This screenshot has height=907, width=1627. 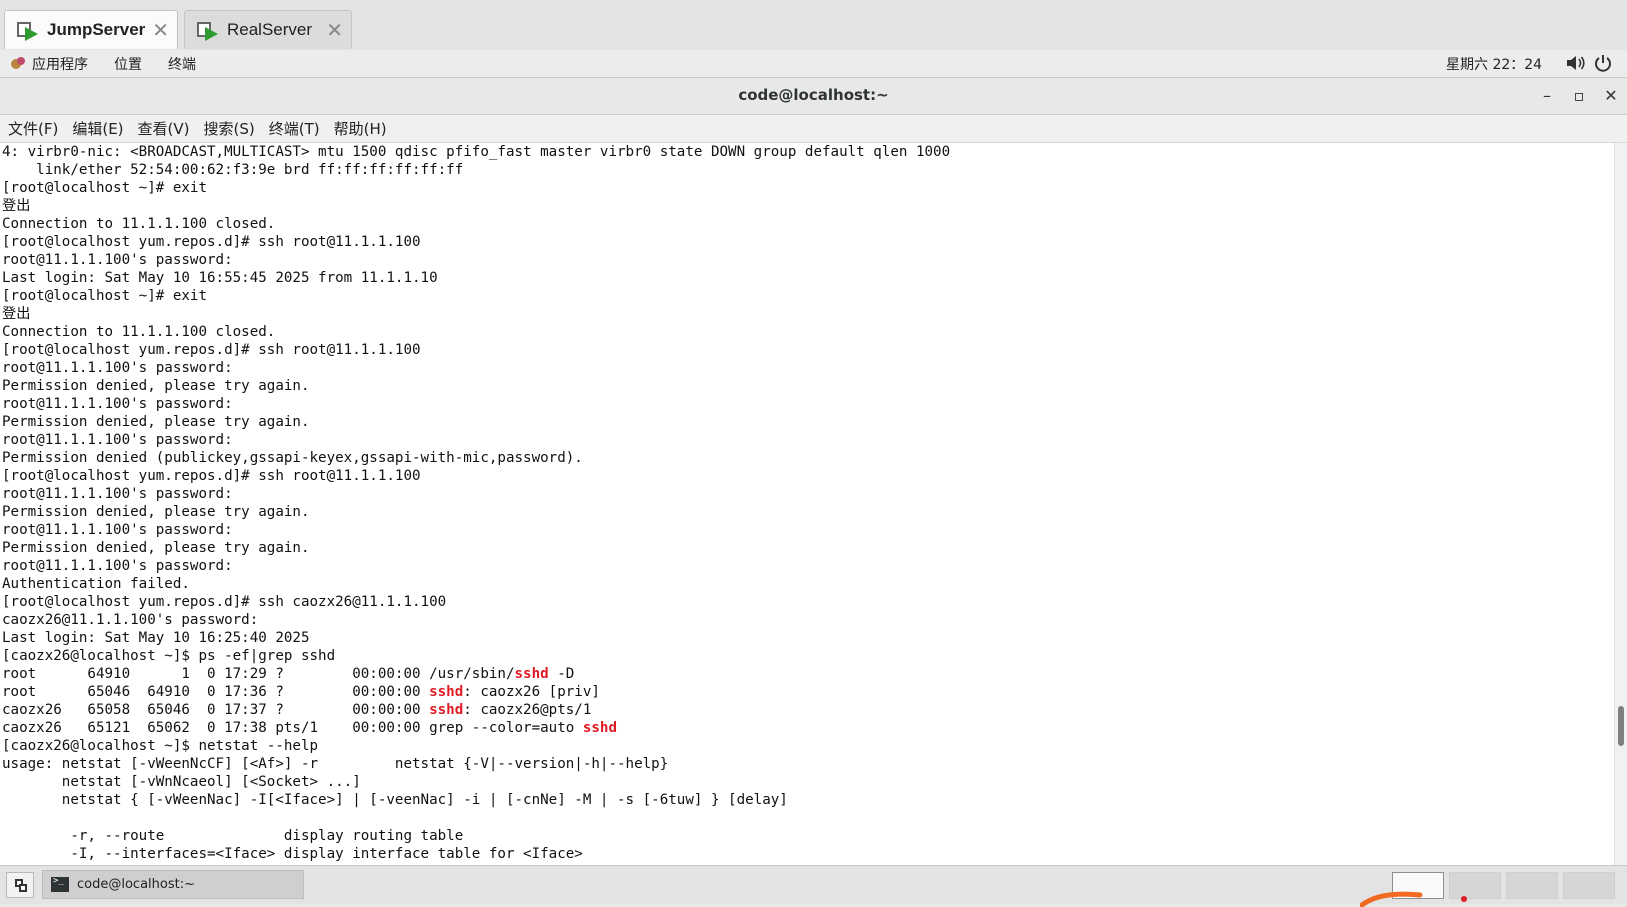 What do you see at coordinates (813, 25) in the screenshot?
I see `vm-tab-strip: JumpServer ✕ RealServer ✕` at bounding box center [813, 25].